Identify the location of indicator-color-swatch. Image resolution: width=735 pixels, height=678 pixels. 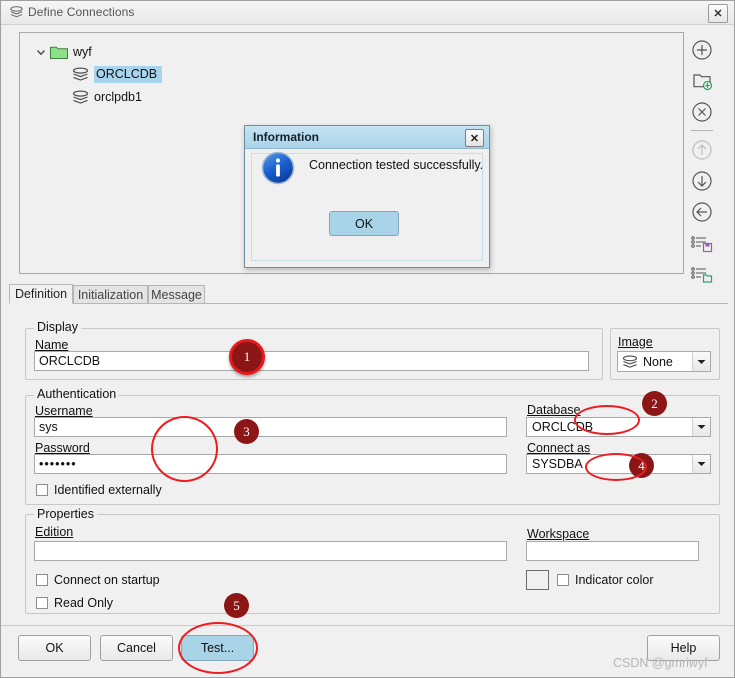
(537, 580).